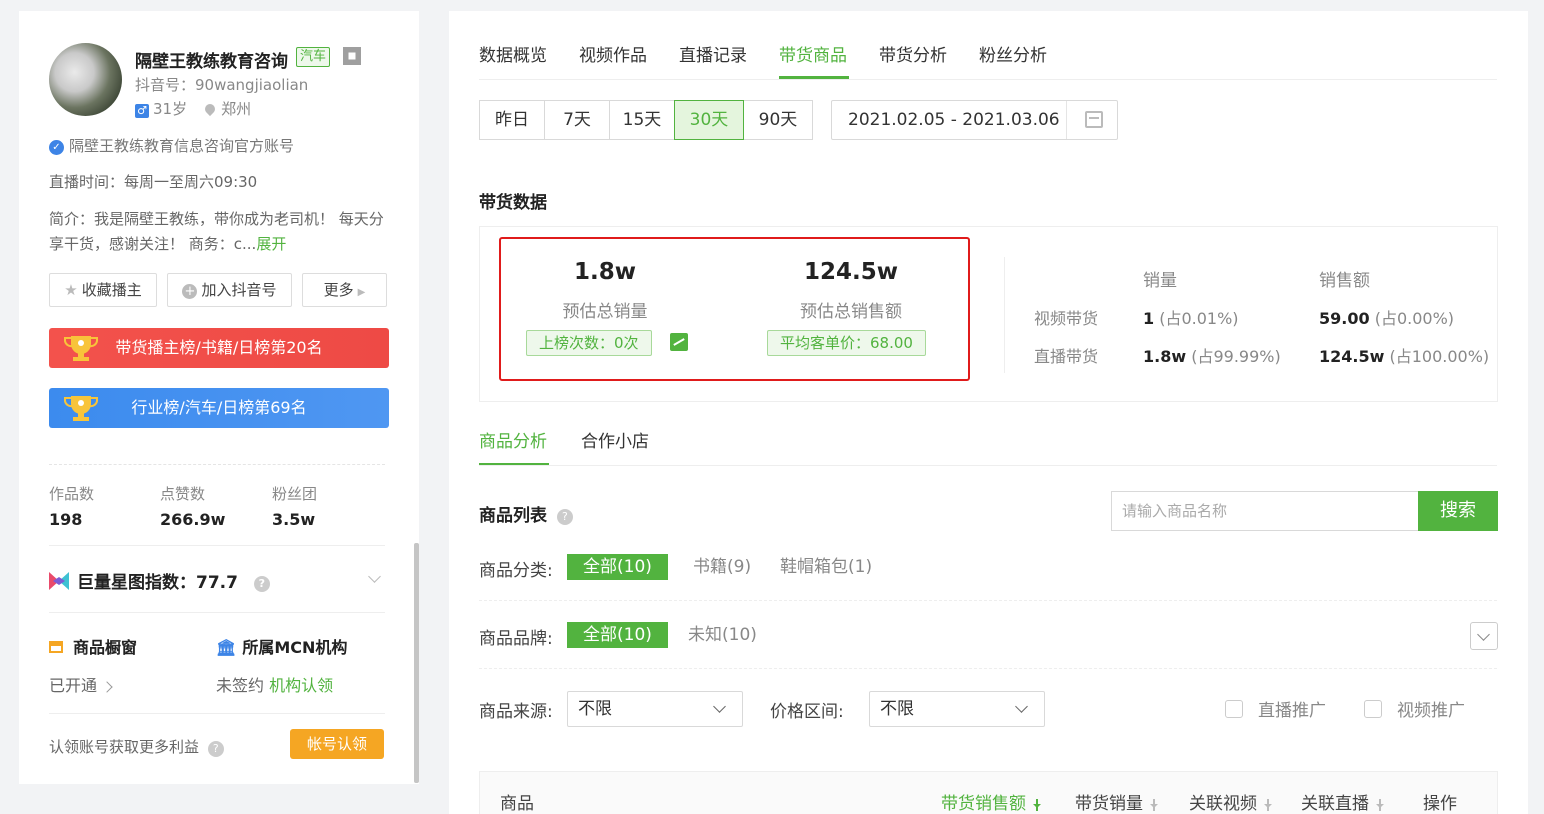 This screenshot has height=814, width=1544. Describe the element at coordinates (313, 57) in the screenshot. I see `category-tag: 汽车` at that location.